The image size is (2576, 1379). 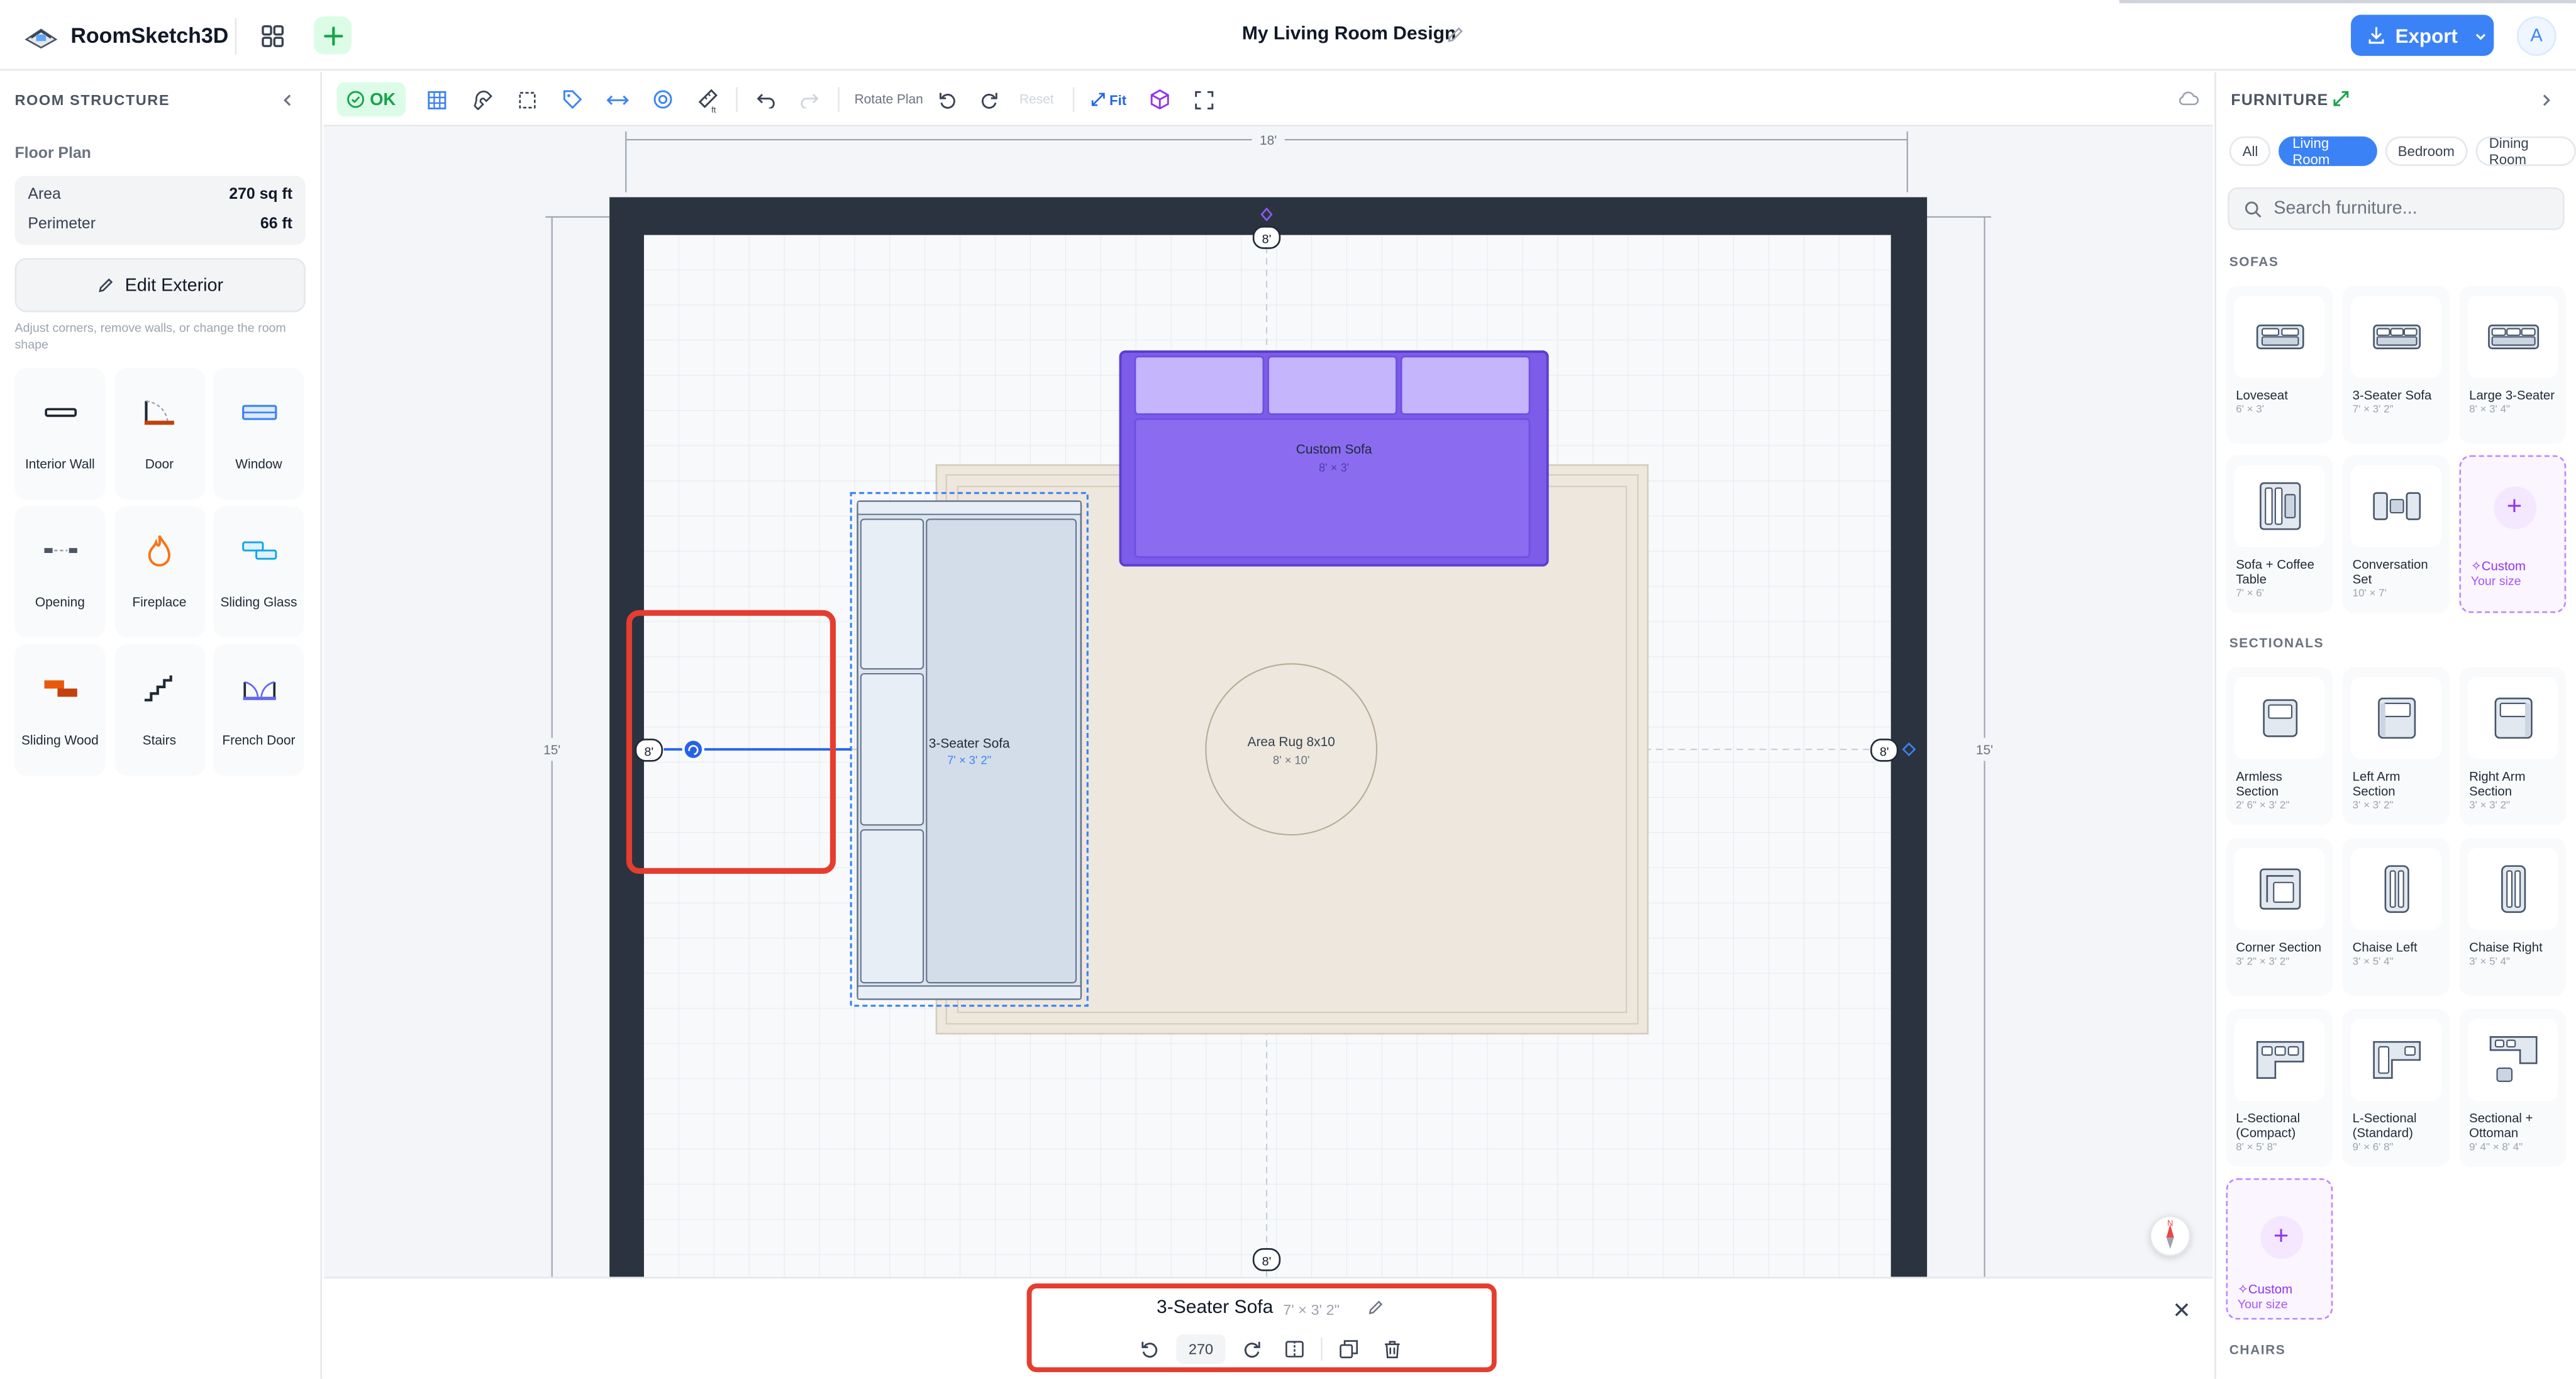 I want to click on filter-bedroom: Bedroom, so click(x=2426, y=151).